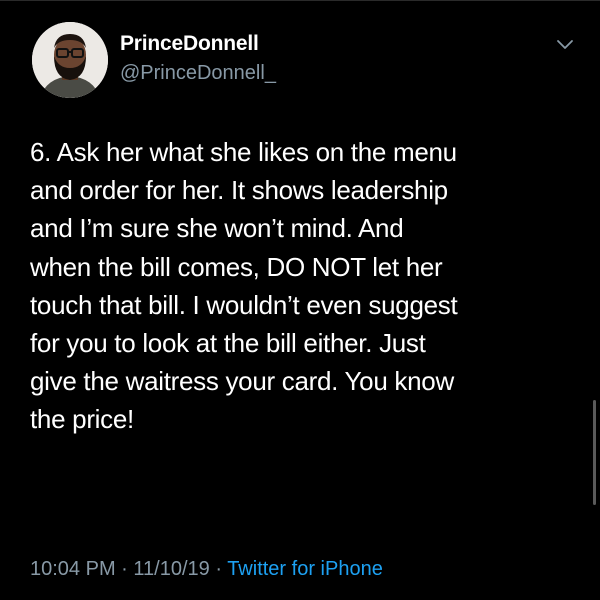 Image resolution: width=600 pixels, height=600 pixels. I want to click on top-divider, so click(300, 0).